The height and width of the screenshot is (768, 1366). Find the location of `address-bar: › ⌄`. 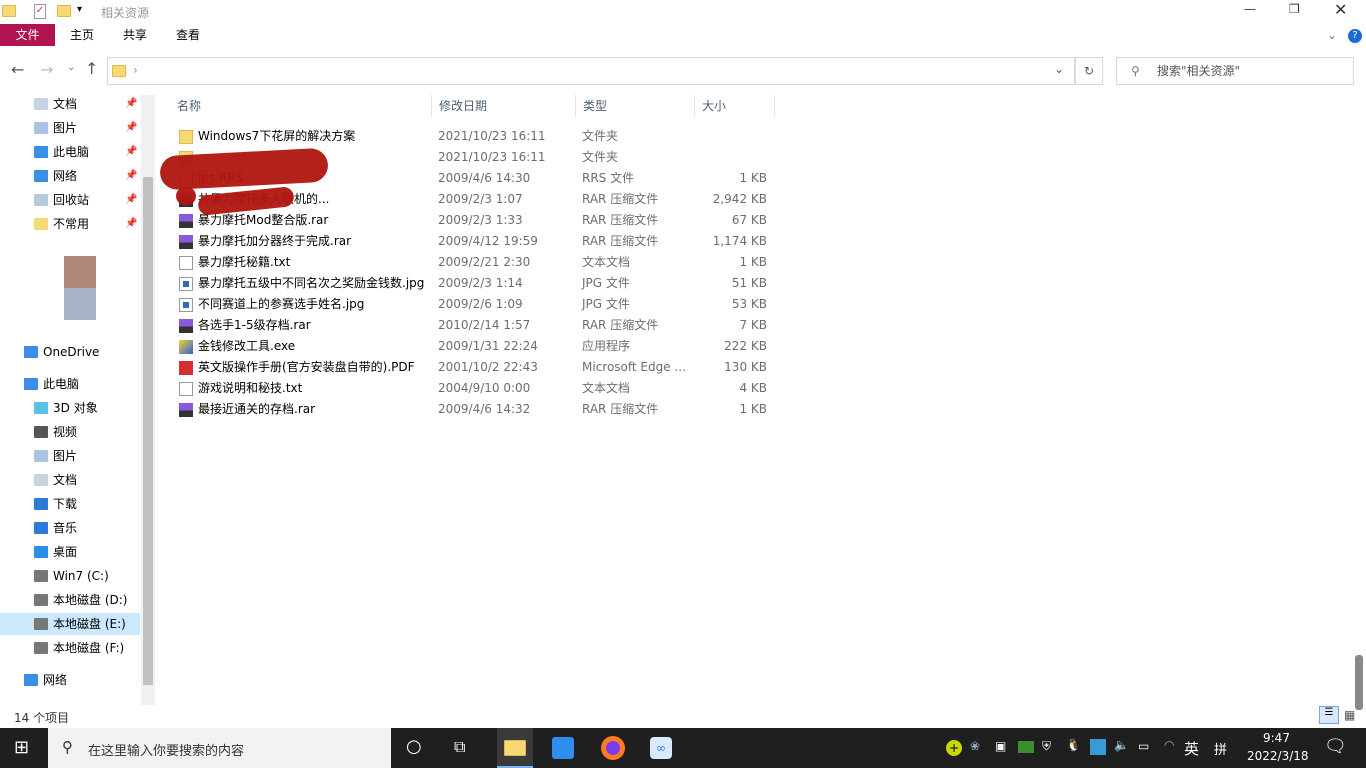

address-bar: › ⌄ is located at coordinates (591, 71).